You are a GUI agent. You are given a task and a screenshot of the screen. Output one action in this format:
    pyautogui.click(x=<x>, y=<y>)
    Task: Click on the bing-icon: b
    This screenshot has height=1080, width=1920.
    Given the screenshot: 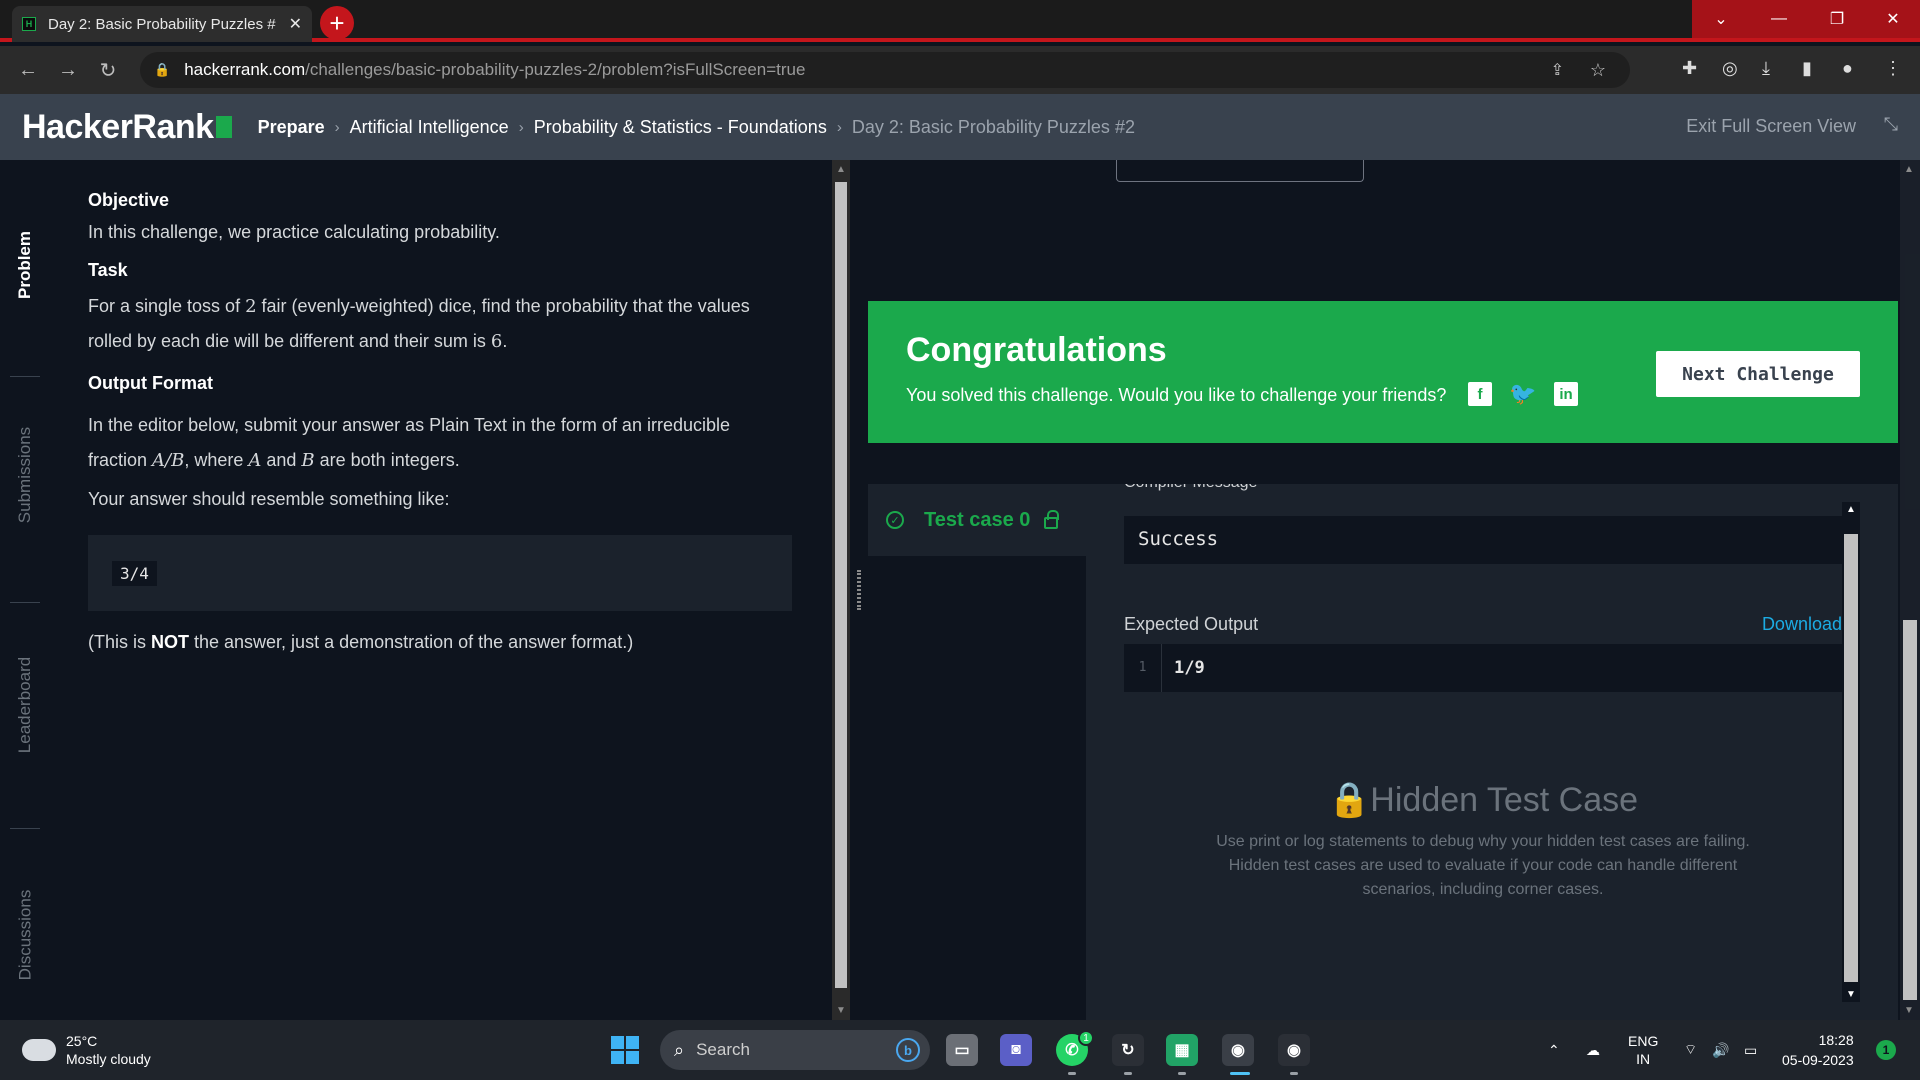 What is the action you would take?
    pyautogui.click(x=908, y=1050)
    